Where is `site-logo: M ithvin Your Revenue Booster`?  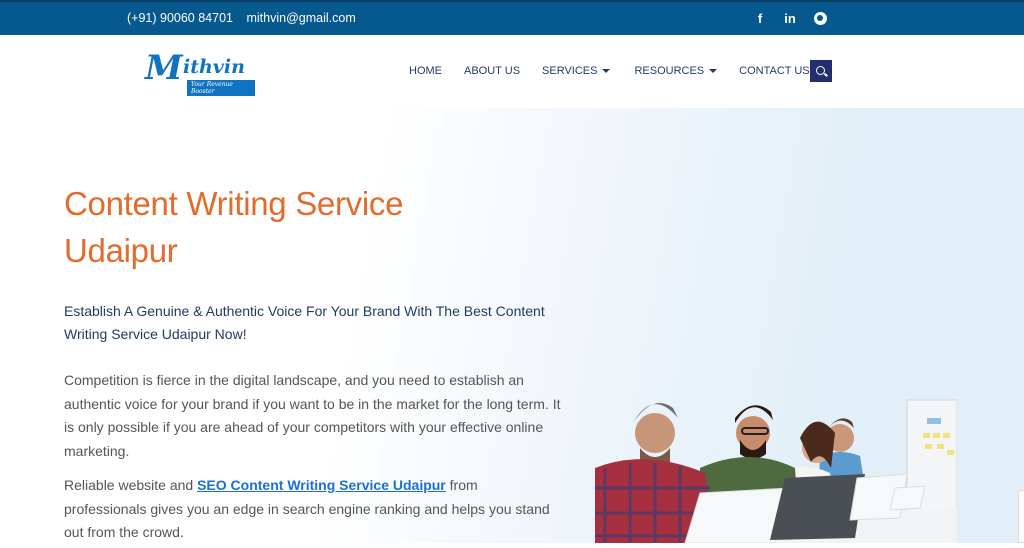 site-logo: M ithvin Your Revenue Booster is located at coordinates (200, 72).